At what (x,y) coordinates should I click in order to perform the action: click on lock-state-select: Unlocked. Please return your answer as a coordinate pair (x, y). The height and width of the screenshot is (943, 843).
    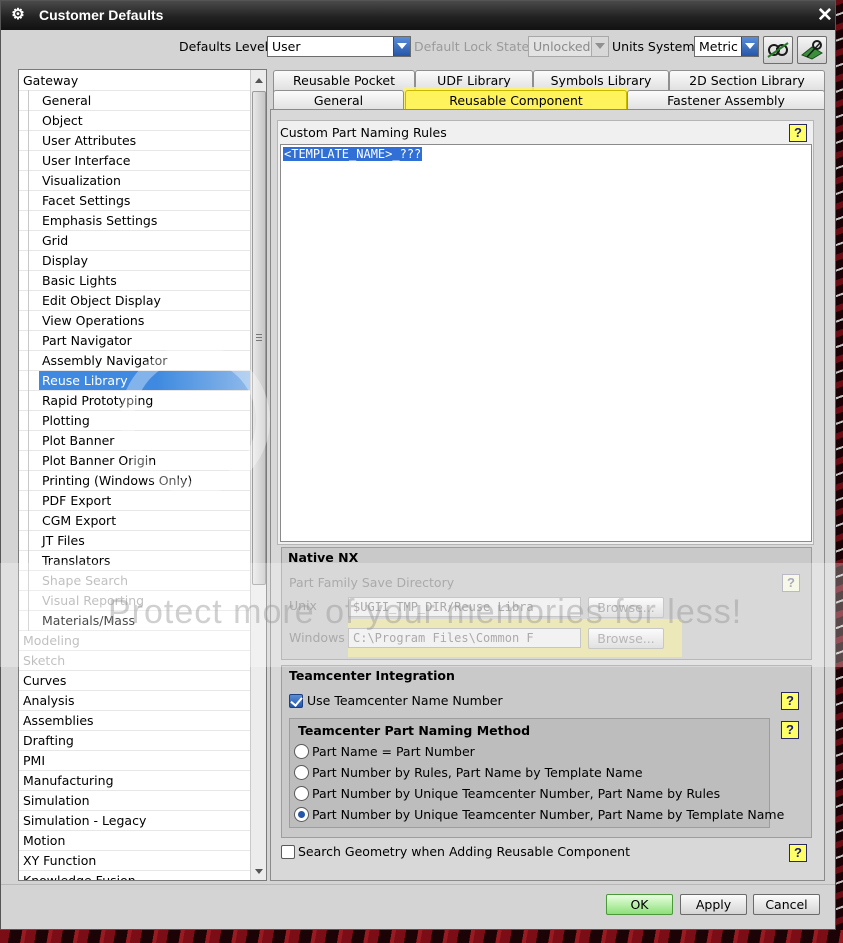
    Looking at the image, I should click on (568, 46).